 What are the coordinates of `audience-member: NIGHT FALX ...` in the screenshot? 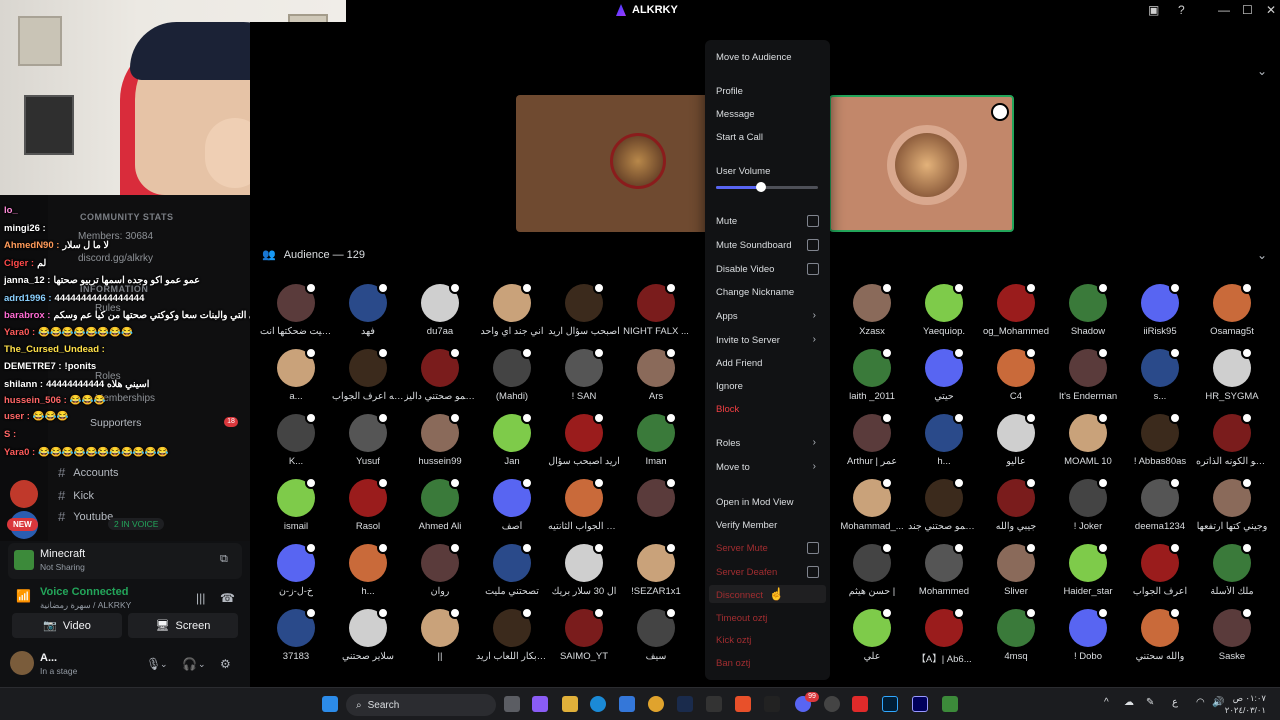 It's located at (656, 312).